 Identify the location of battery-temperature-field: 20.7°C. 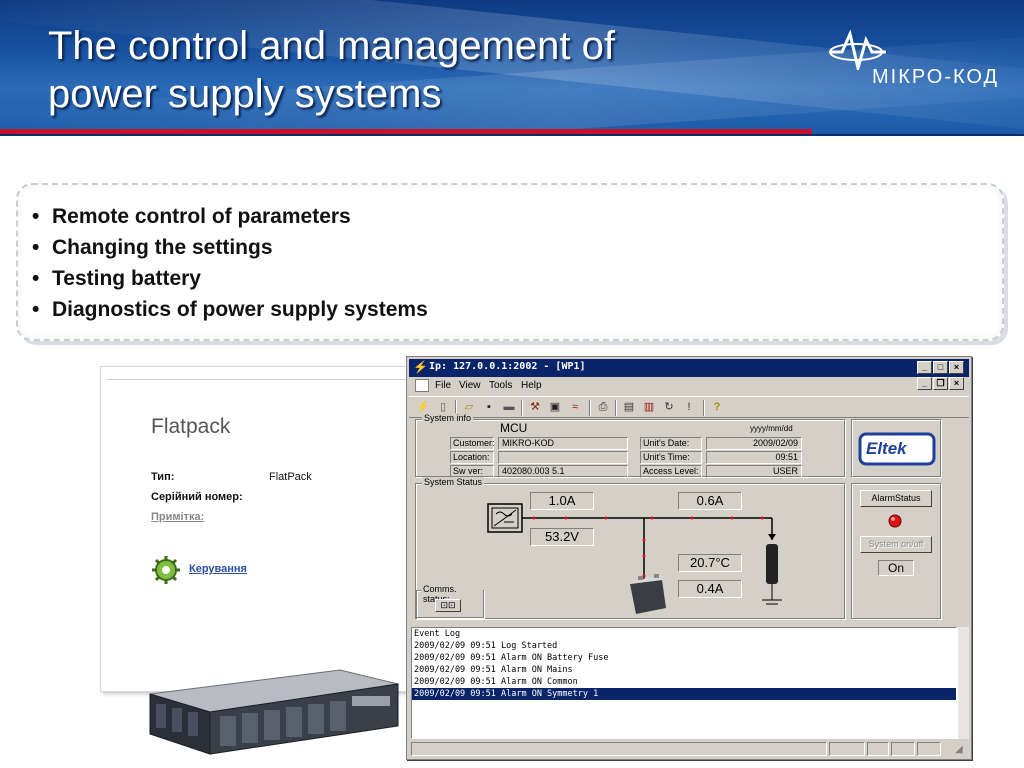
(710, 563).